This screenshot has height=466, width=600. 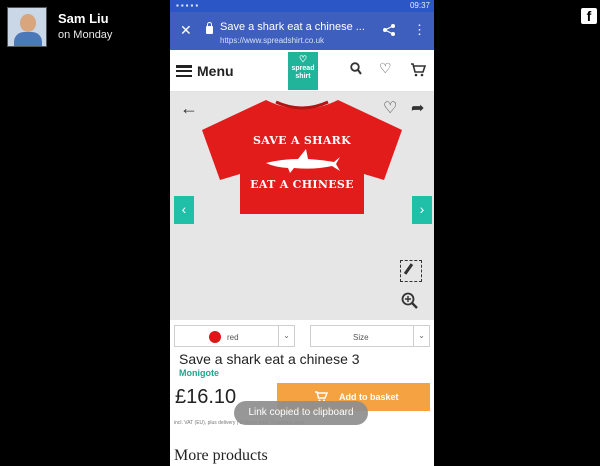 What do you see at coordinates (209, 28) in the screenshot?
I see `lock-icon` at bounding box center [209, 28].